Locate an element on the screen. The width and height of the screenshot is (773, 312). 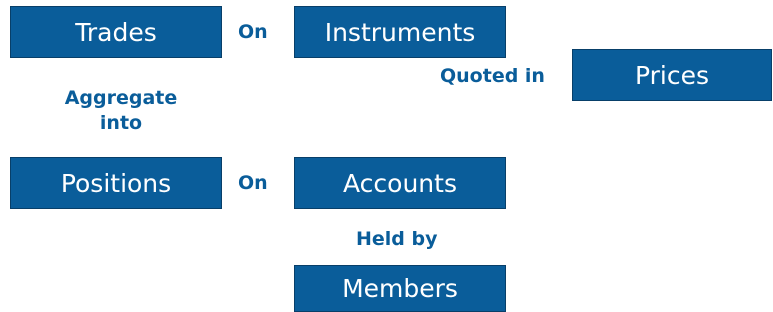
trades-box: Trades is located at coordinates (116, 32).